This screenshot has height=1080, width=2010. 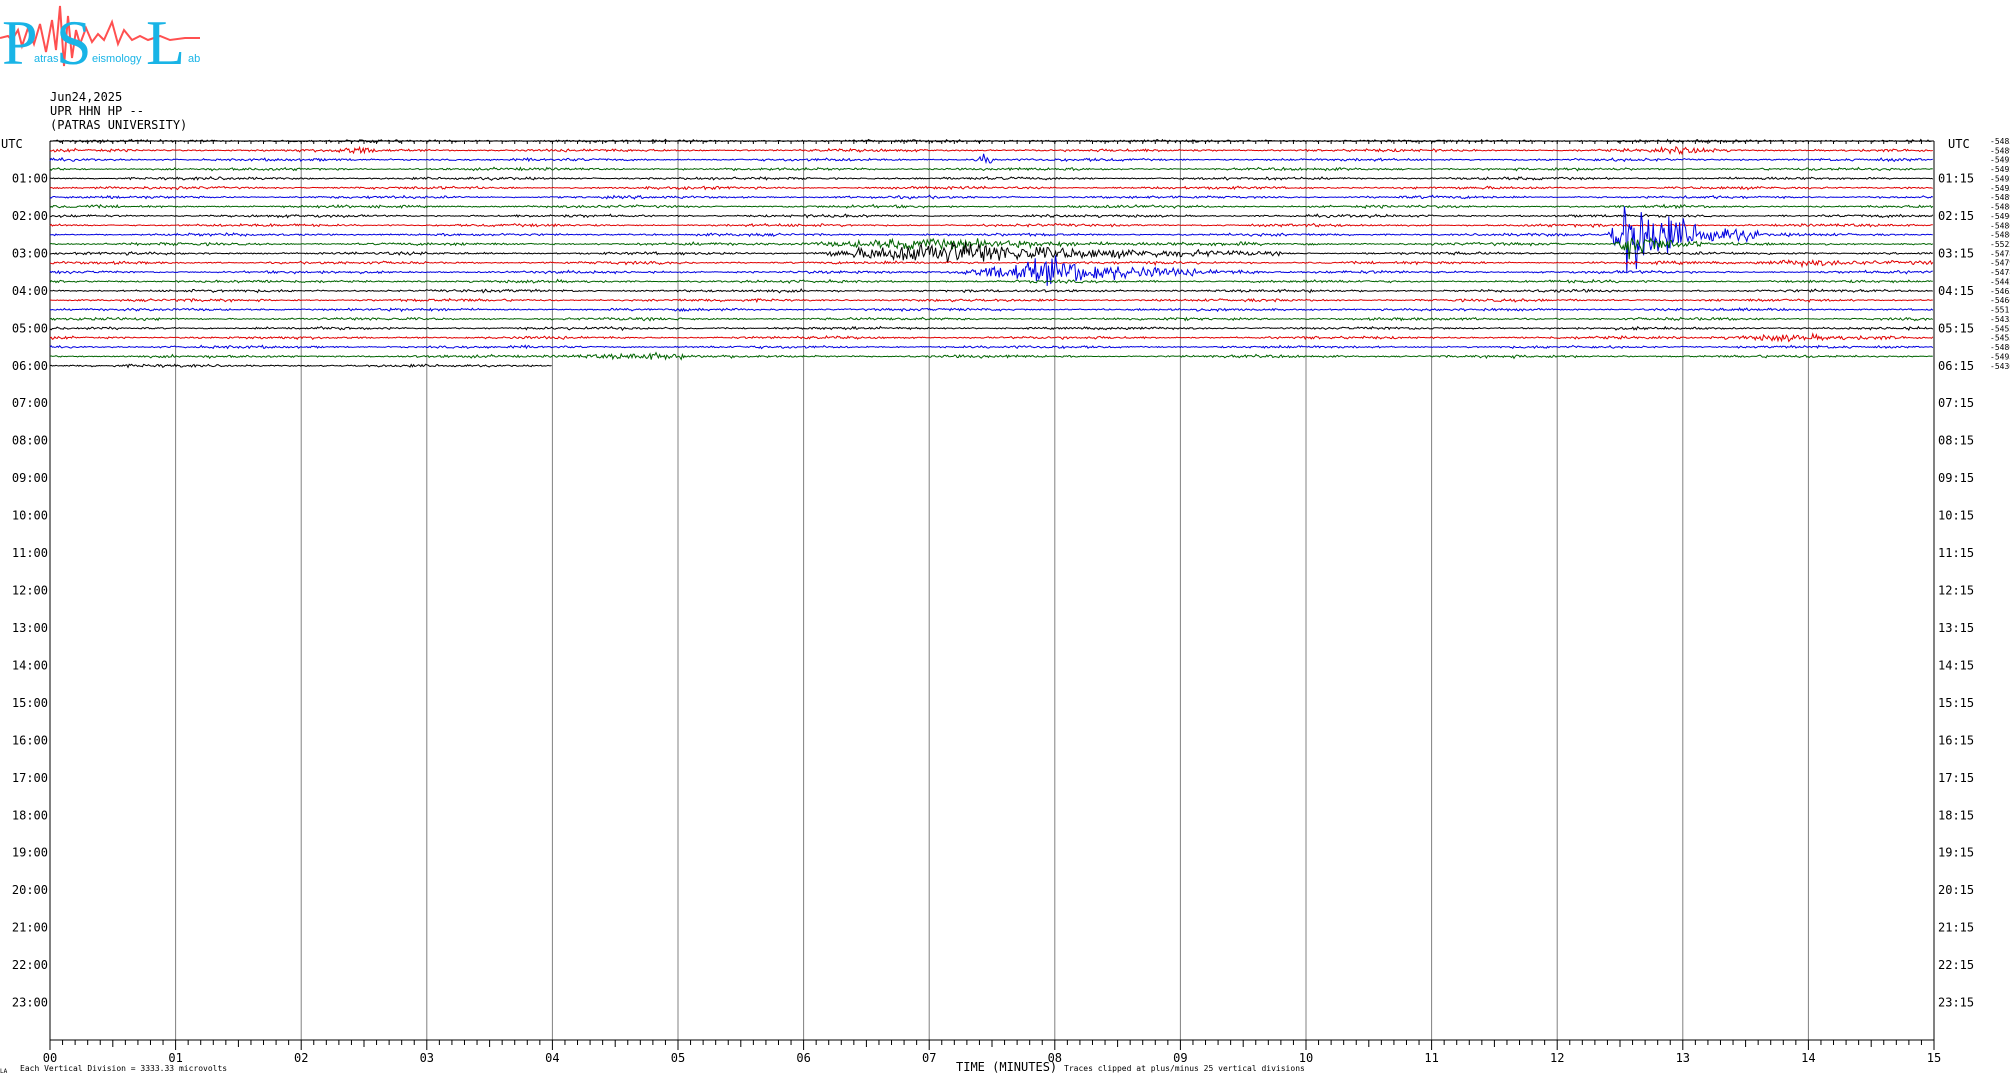 What do you see at coordinates (30, 216) in the screenshot?
I see `left-hour-label: 02:00` at bounding box center [30, 216].